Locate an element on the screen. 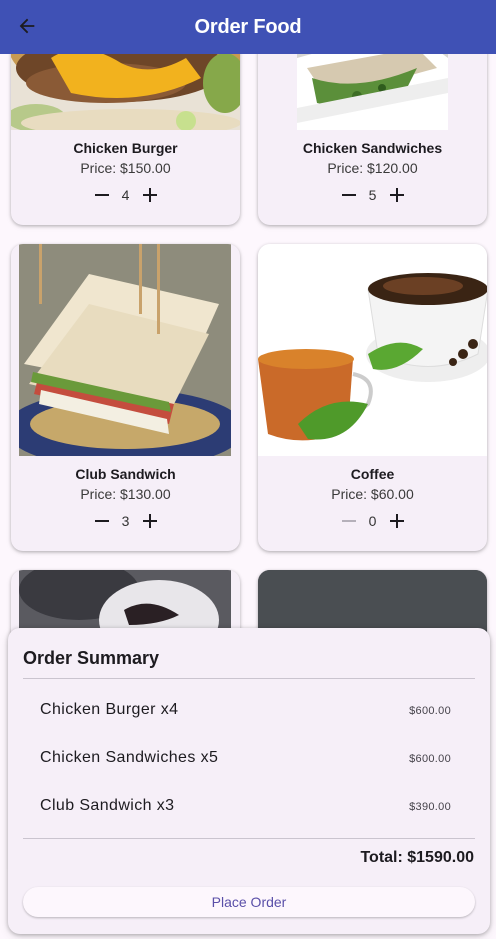  club-sandwich-image is located at coordinates (125, 350).